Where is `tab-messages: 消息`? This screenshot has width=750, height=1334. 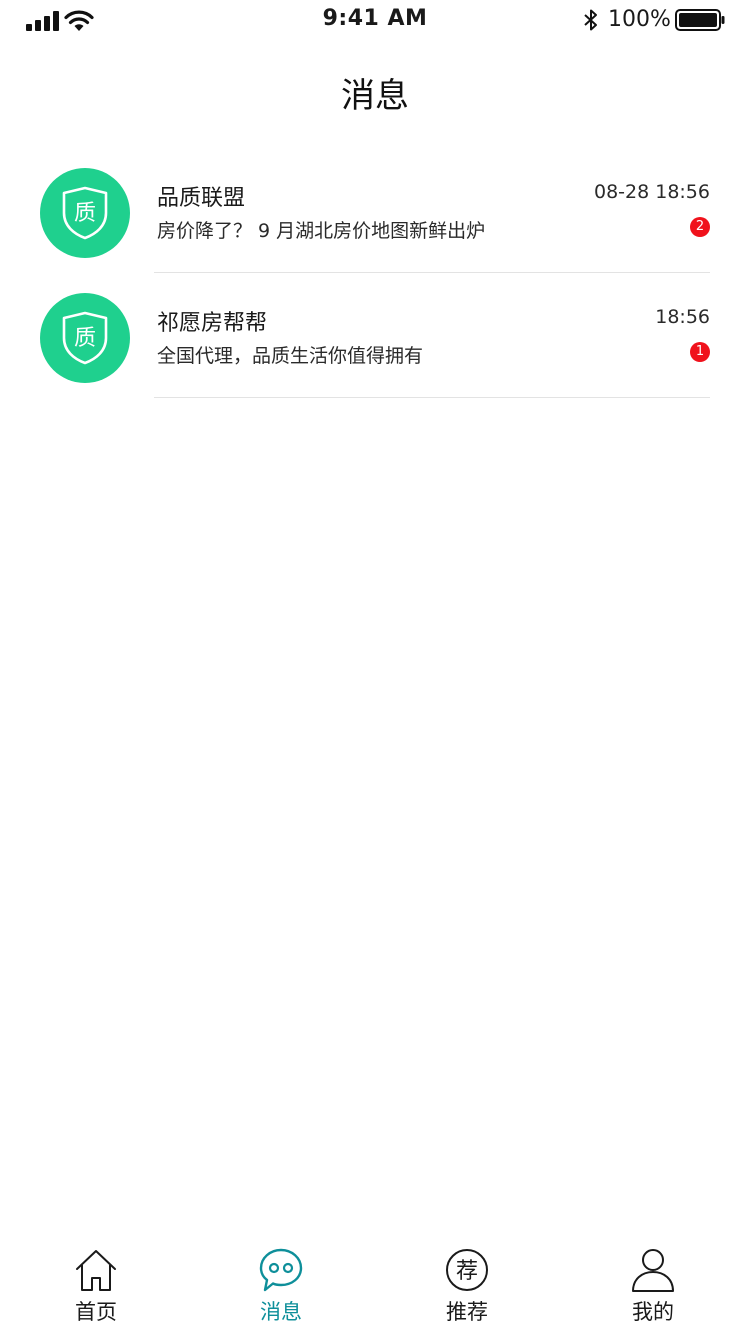
tab-messages: 消息 is located at coordinates (281, 1287).